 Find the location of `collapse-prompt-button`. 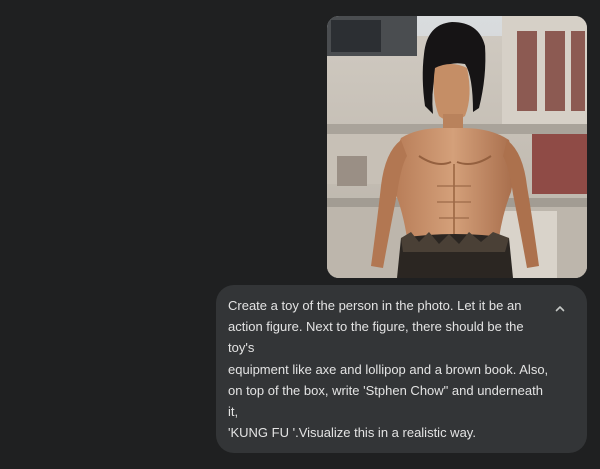

collapse-prompt-button is located at coordinates (560, 309).